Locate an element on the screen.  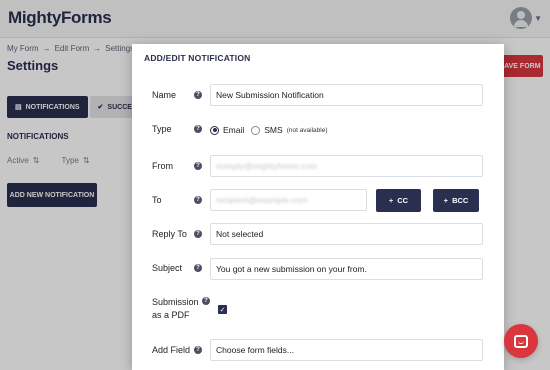
add-field-label: Add Field is located at coordinates (171, 350).